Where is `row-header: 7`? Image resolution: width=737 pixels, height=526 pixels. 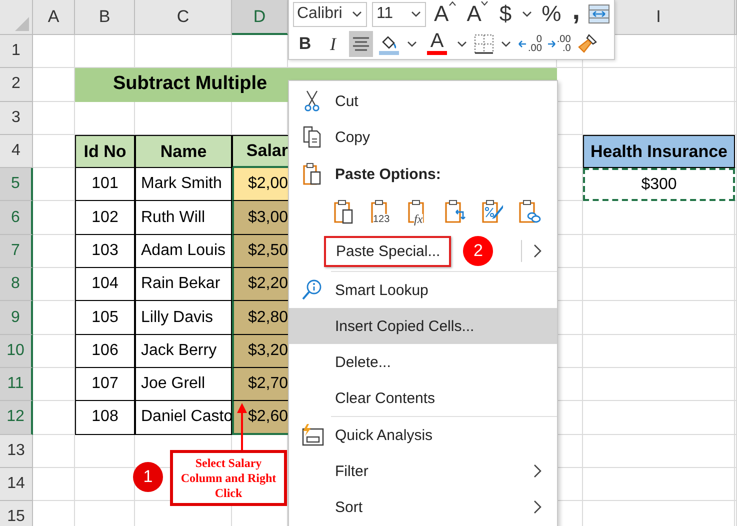 row-header: 7 is located at coordinates (16, 251).